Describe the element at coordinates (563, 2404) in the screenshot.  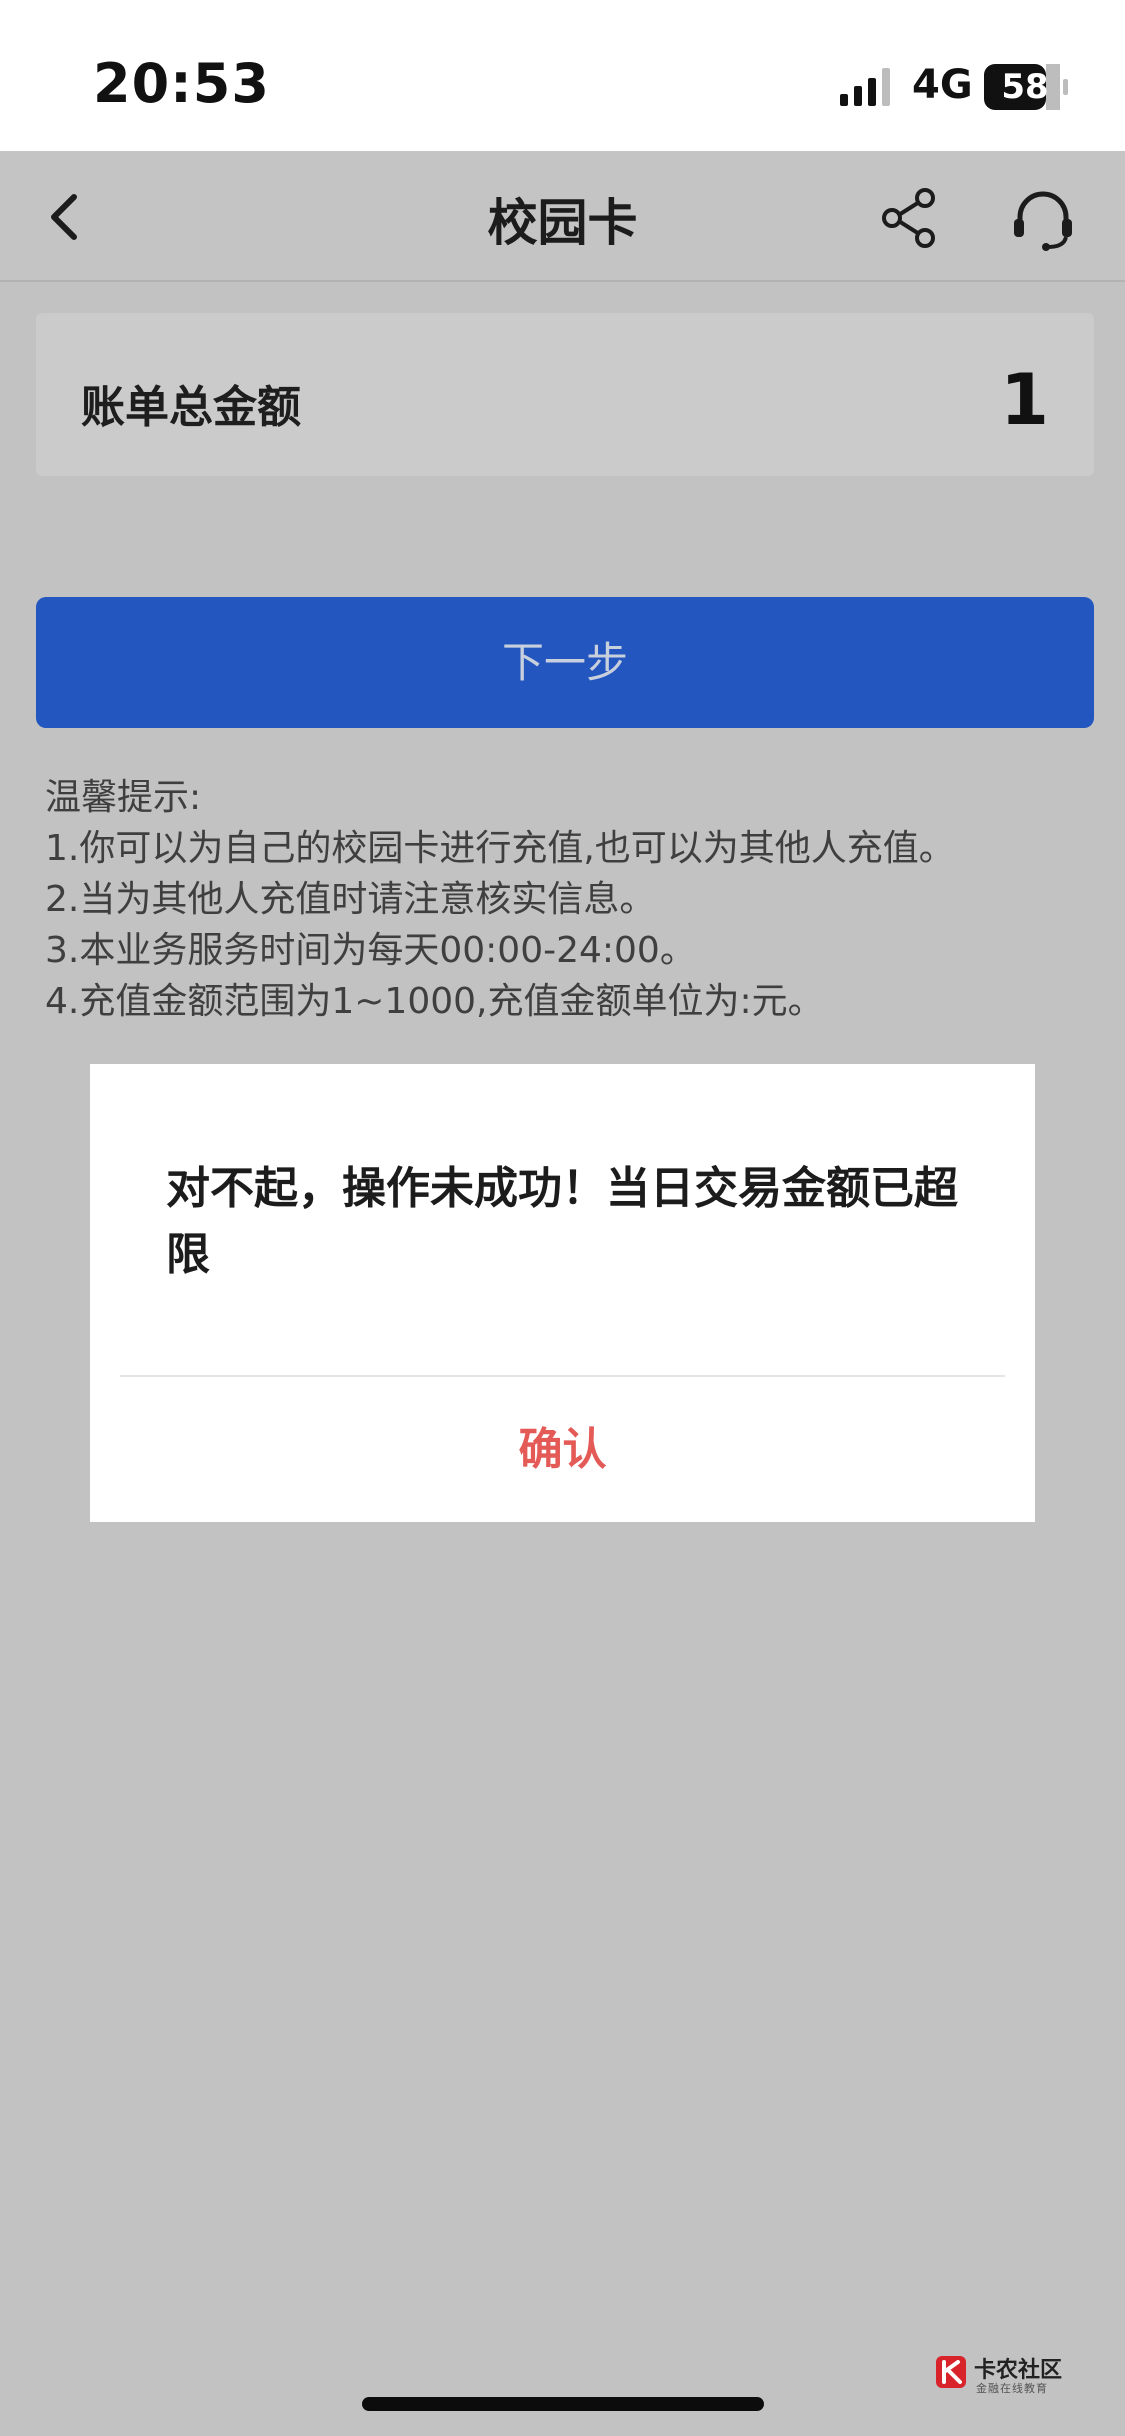
I see `home-indicator` at that location.